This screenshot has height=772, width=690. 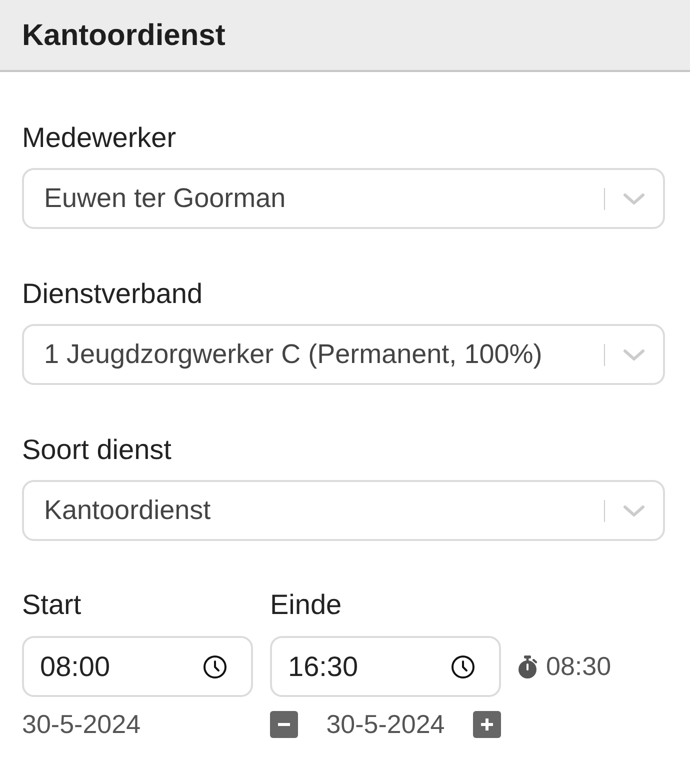 I want to click on time-value: 08:00, so click(x=75, y=667).